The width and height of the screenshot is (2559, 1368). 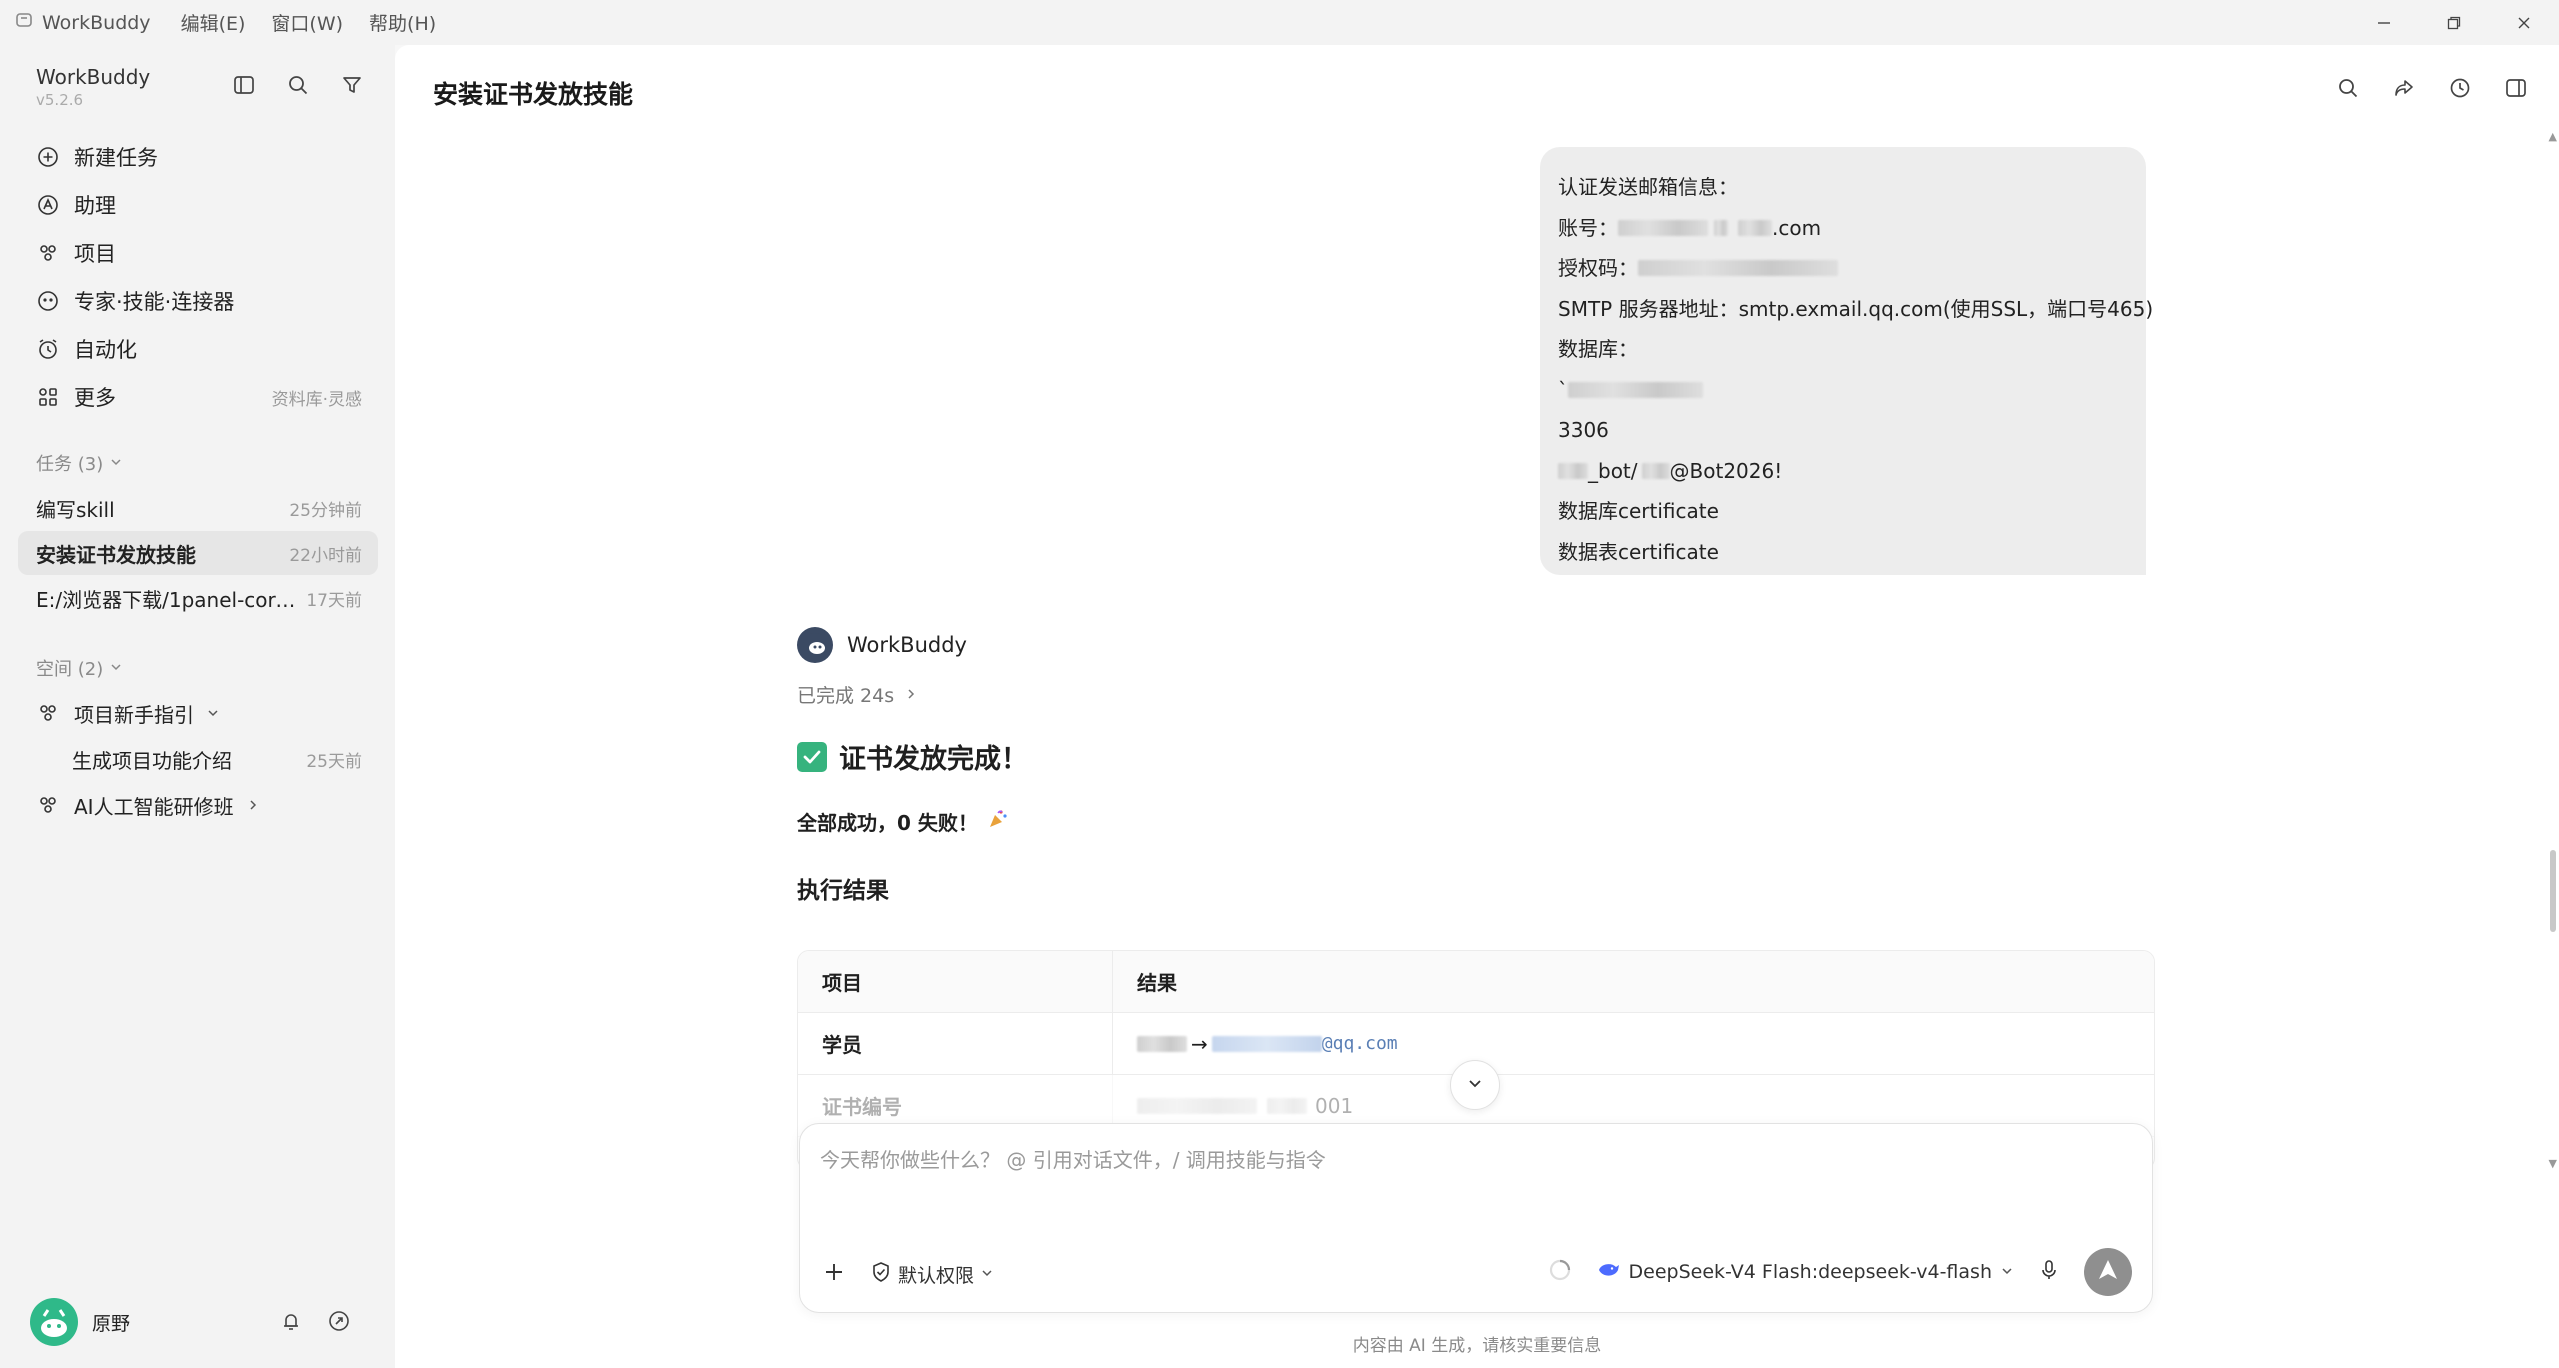 What do you see at coordinates (2404, 88) in the screenshot?
I see `share-icon` at bounding box center [2404, 88].